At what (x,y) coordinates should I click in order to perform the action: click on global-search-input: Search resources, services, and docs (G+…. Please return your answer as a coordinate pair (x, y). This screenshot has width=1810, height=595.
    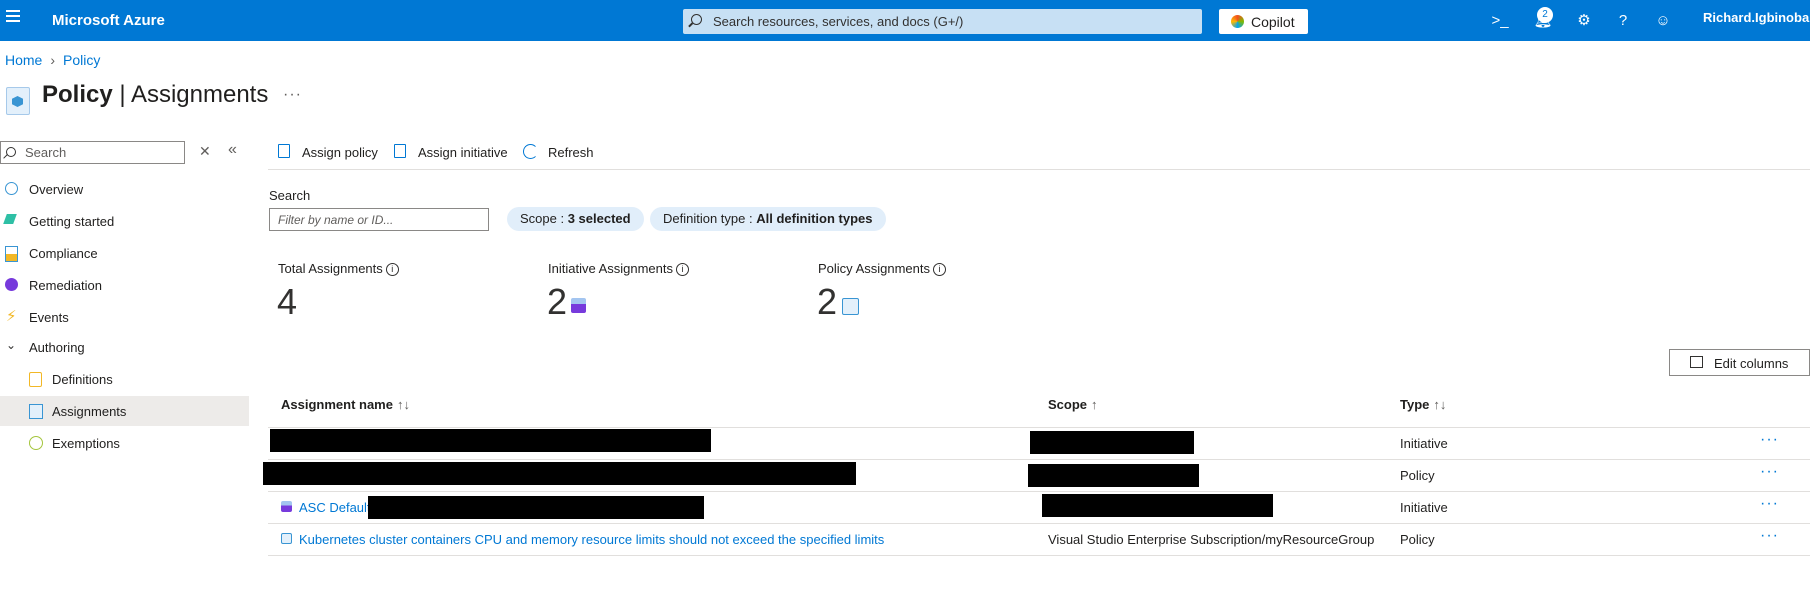
    Looking at the image, I should click on (942, 21).